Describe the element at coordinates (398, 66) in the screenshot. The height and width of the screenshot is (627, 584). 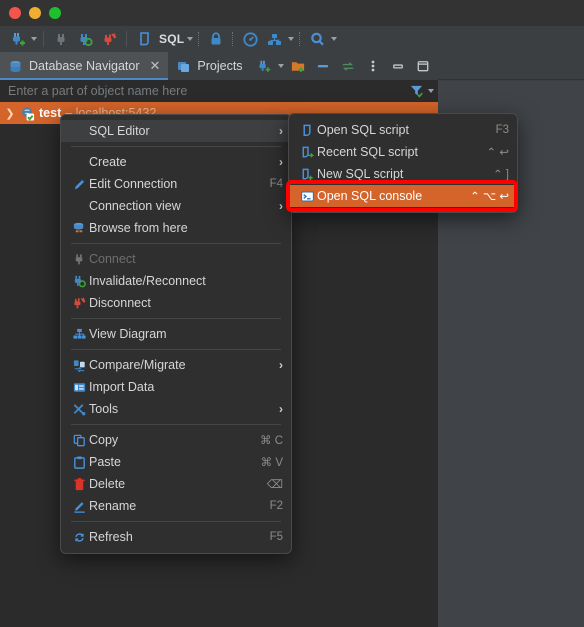
I see `minimize-window-icon` at that location.